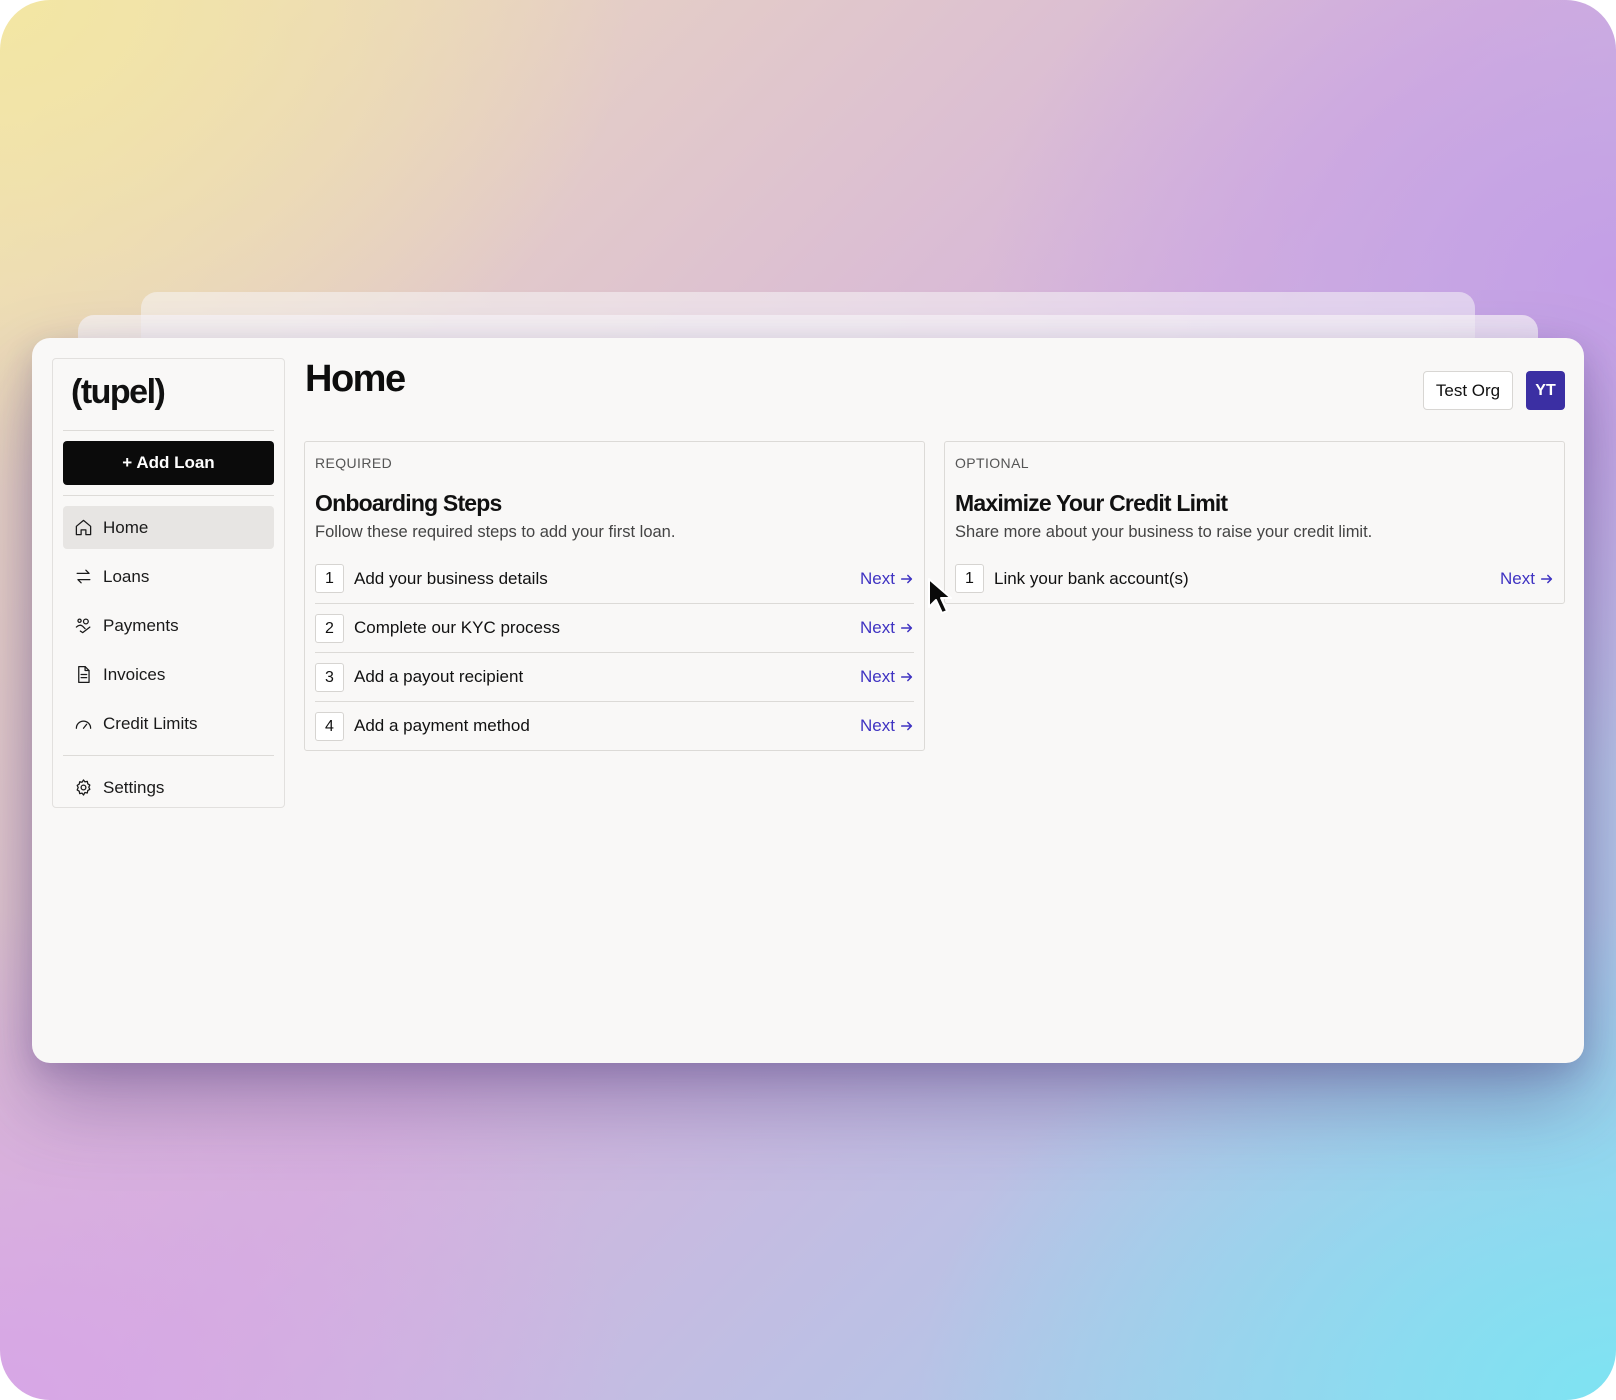 The image size is (1616, 1400). What do you see at coordinates (168, 463) in the screenshot?
I see `add-loan-button: + Add Loan` at bounding box center [168, 463].